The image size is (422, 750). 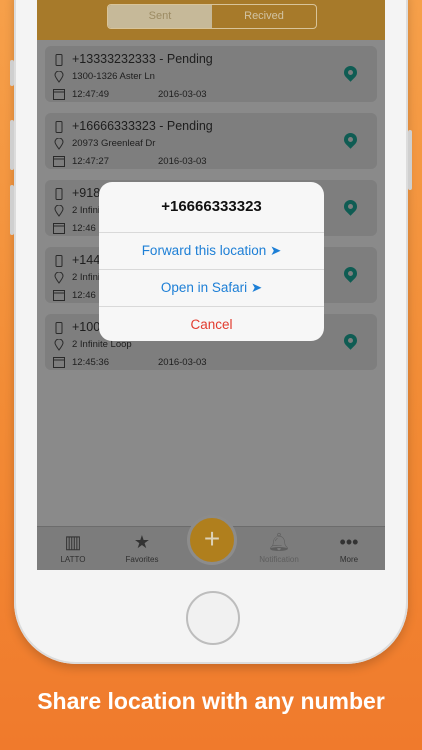 I want to click on marketing-caption: Share location with any number, so click(x=211, y=701).